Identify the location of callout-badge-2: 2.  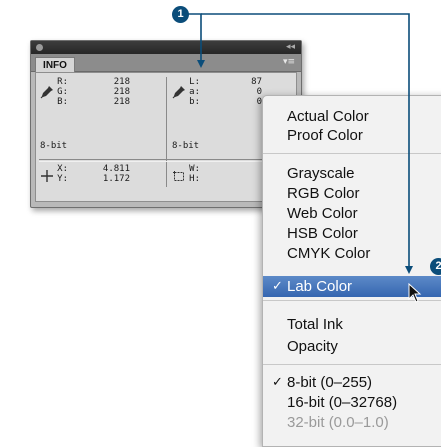
(435, 266).